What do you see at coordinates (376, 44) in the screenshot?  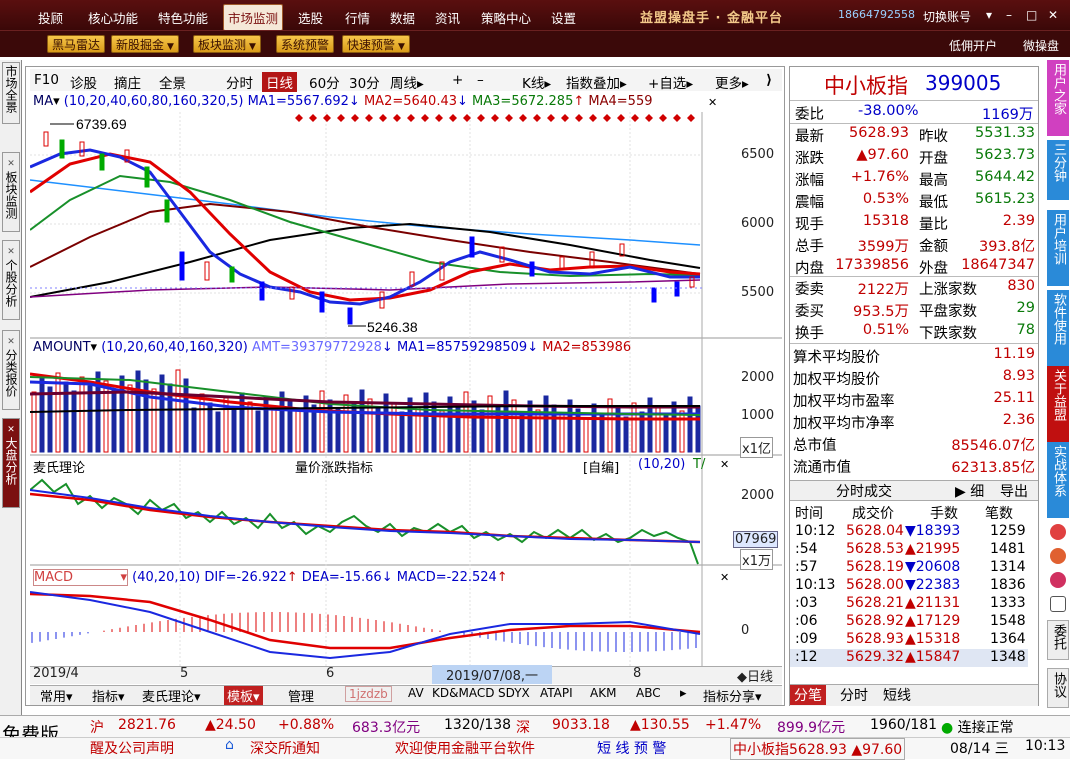 I see `quick-alert-button: 快速预警 ▼` at bounding box center [376, 44].